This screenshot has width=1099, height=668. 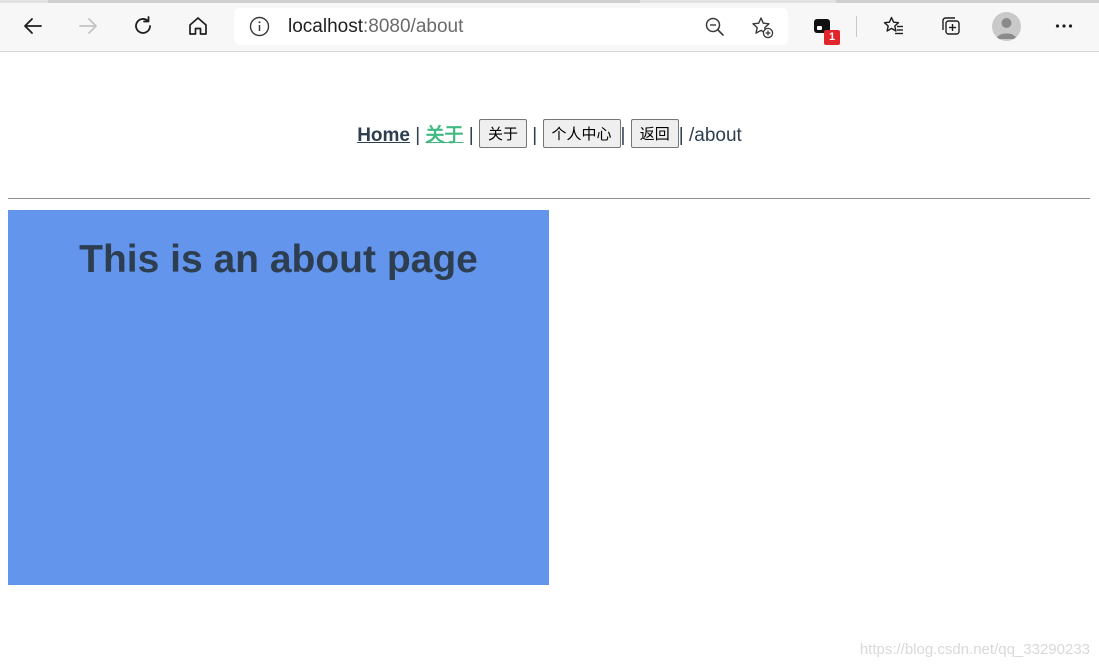 I want to click on zoom-out-icon, so click(x=715, y=27).